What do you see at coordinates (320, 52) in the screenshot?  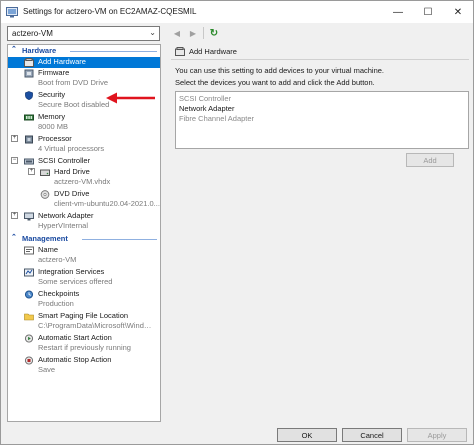 I see `panel-header: Add Hardware` at bounding box center [320, 52].